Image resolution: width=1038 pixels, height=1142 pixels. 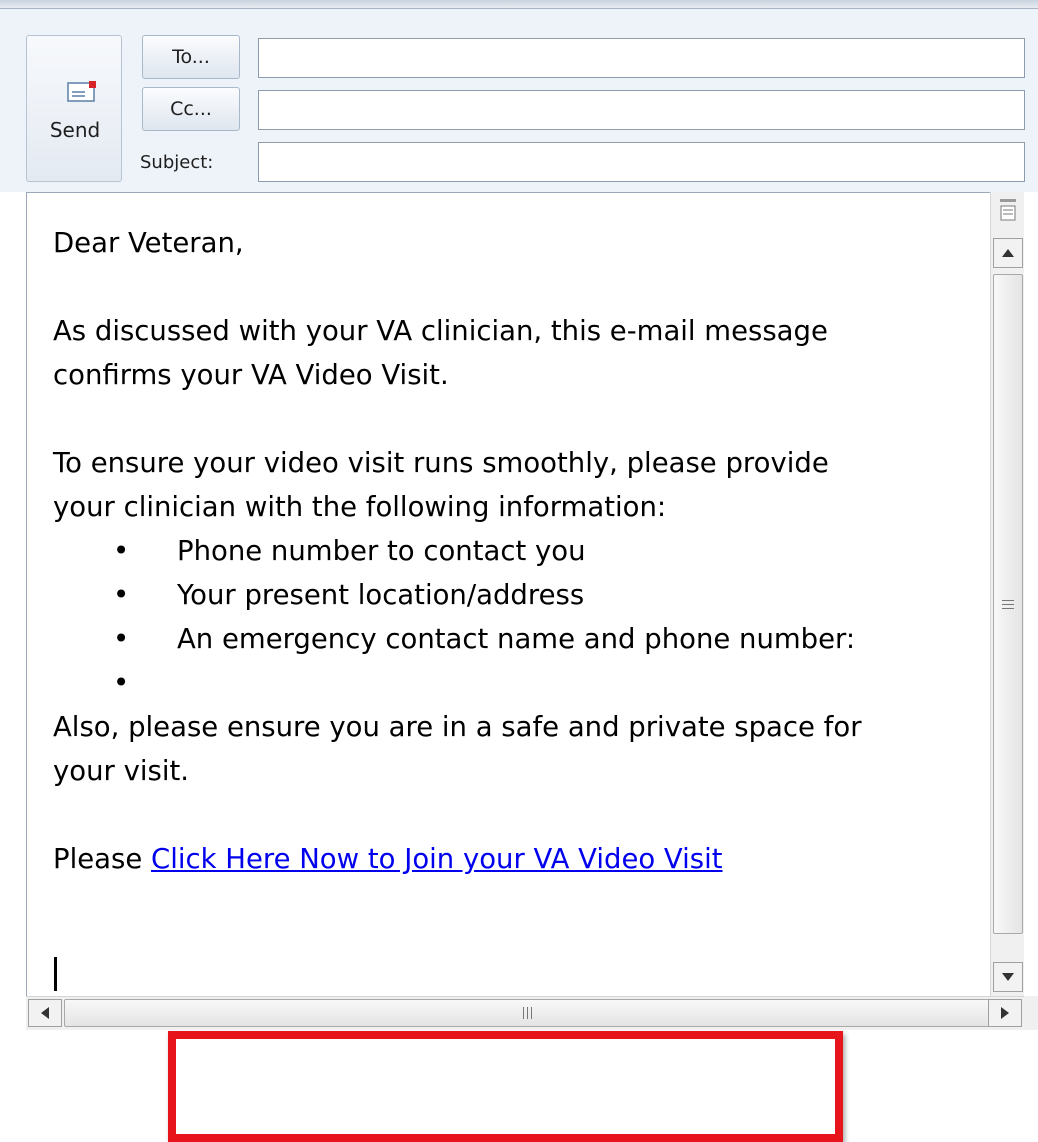 I want to click on scrollbar-corner, so click(x=1031, y=1013).